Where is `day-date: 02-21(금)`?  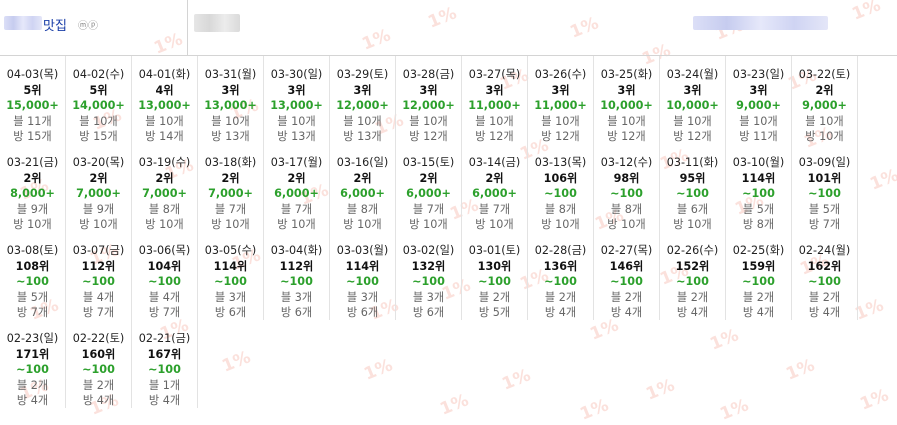 day-date: 02-21(금) is located at coordinates (164, 338).